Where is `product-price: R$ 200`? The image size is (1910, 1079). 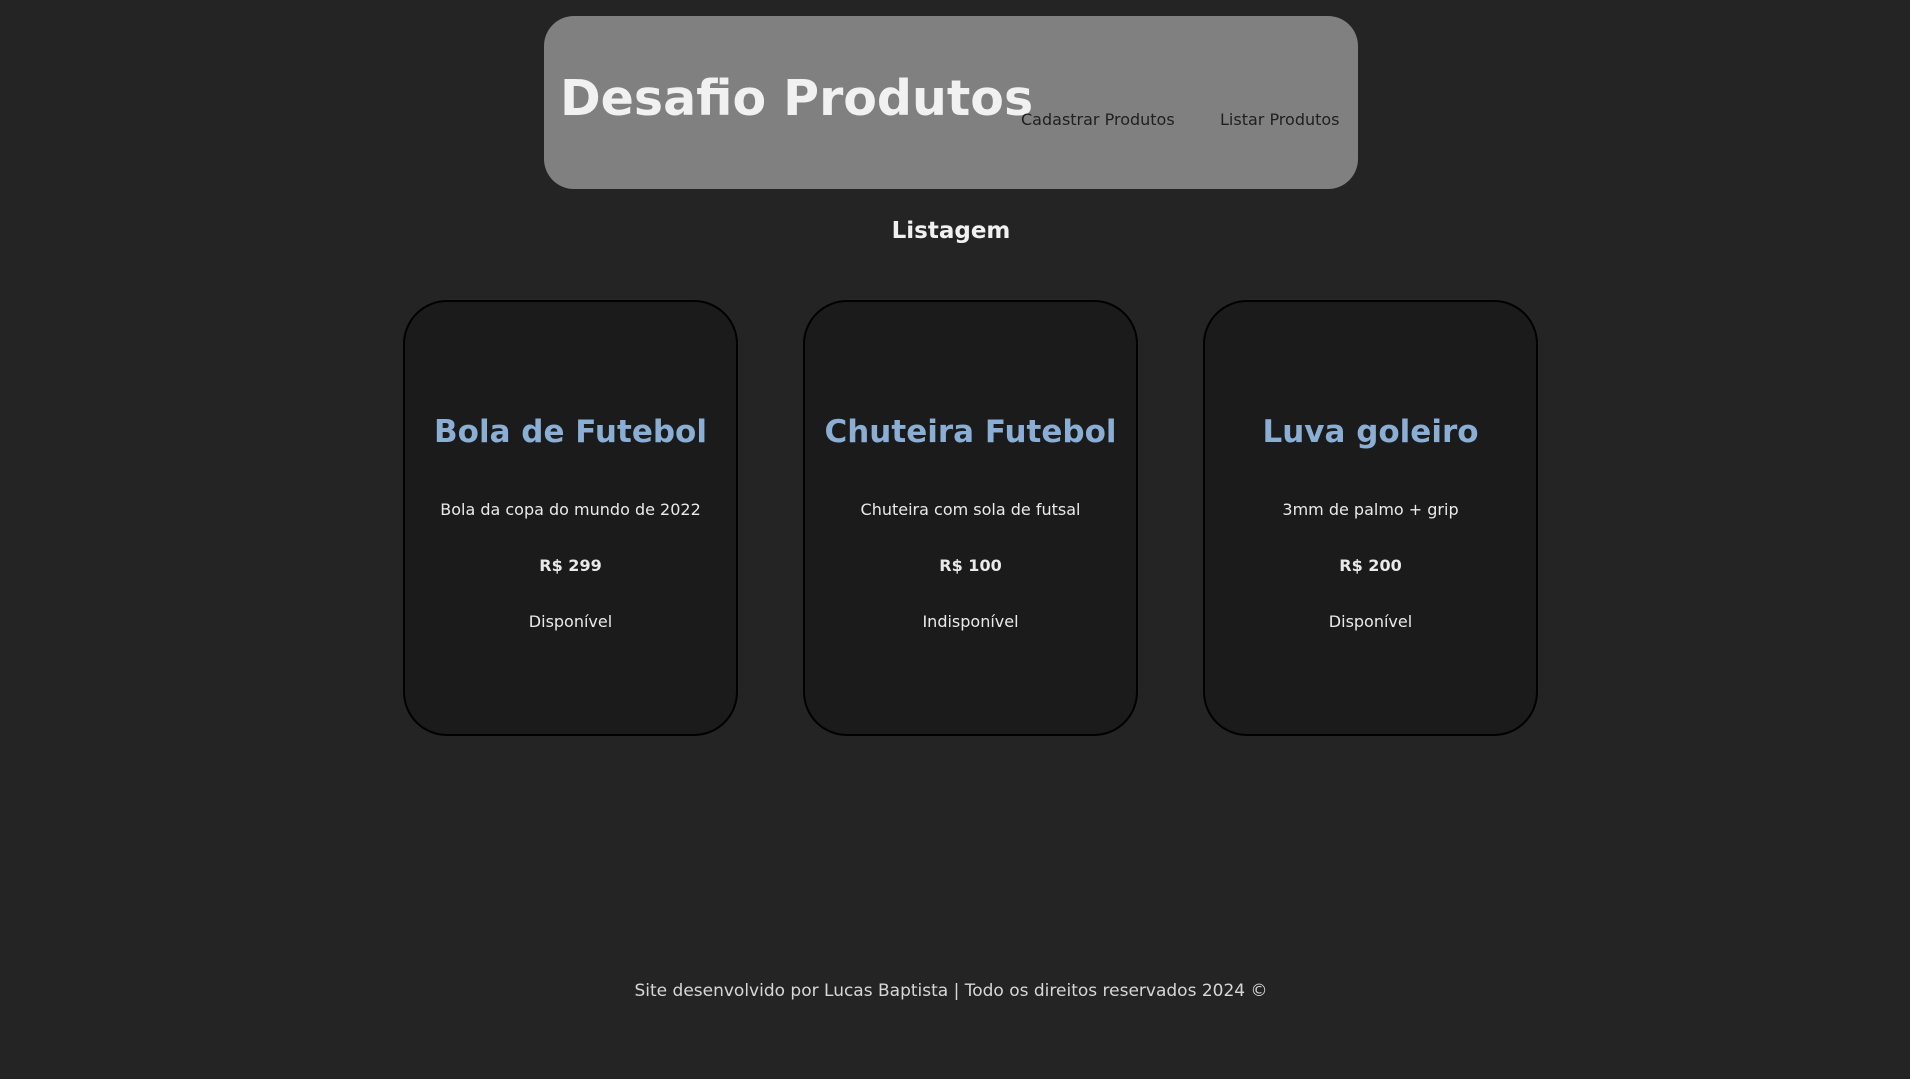 product-price: R$ 200 is located at coordinates (1370, 565).